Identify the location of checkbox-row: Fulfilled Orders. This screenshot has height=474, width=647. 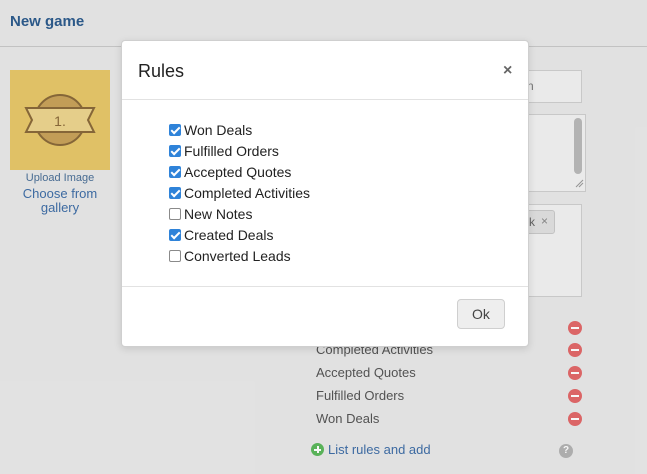
(239, 150).